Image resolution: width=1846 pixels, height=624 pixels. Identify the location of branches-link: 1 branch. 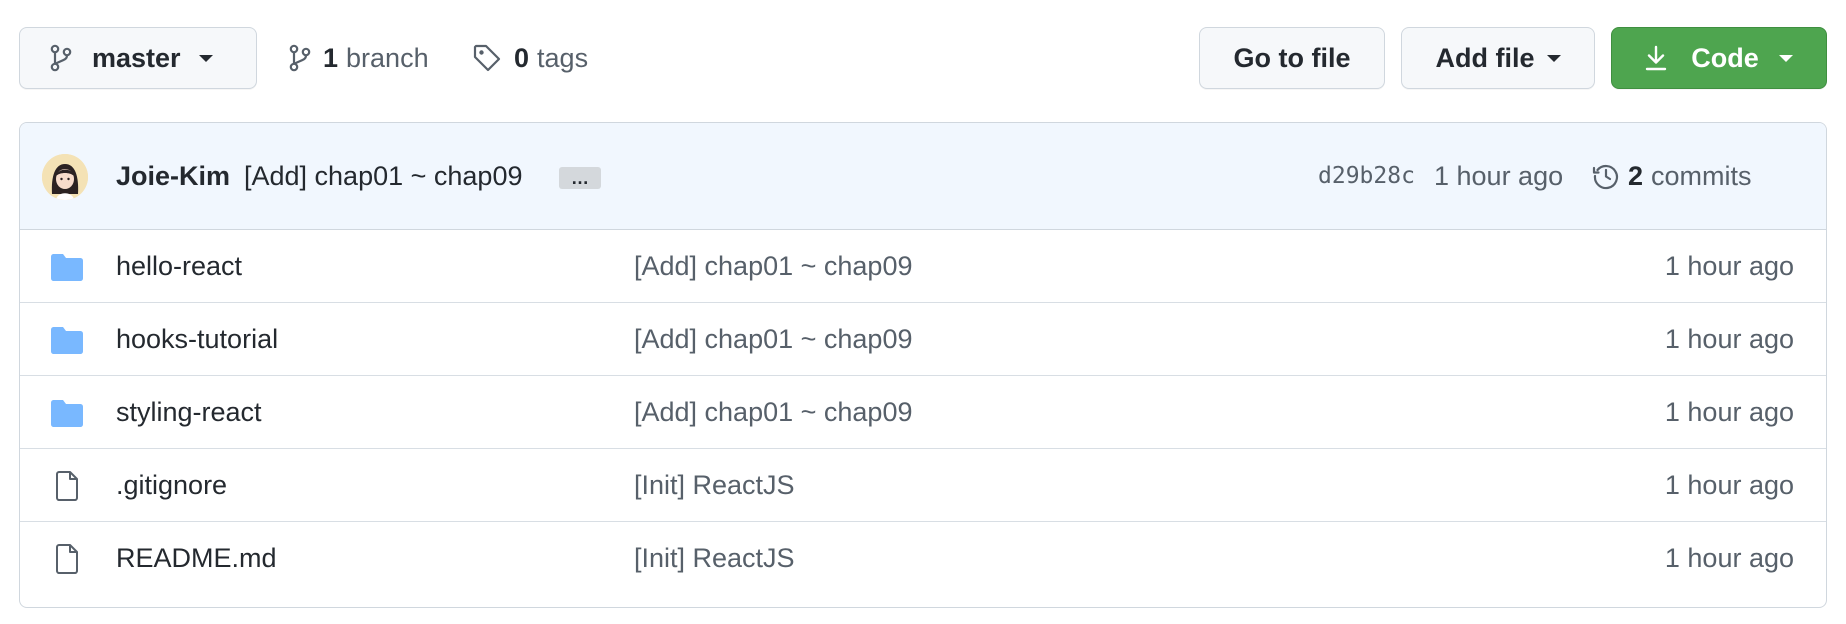
(359, 58).